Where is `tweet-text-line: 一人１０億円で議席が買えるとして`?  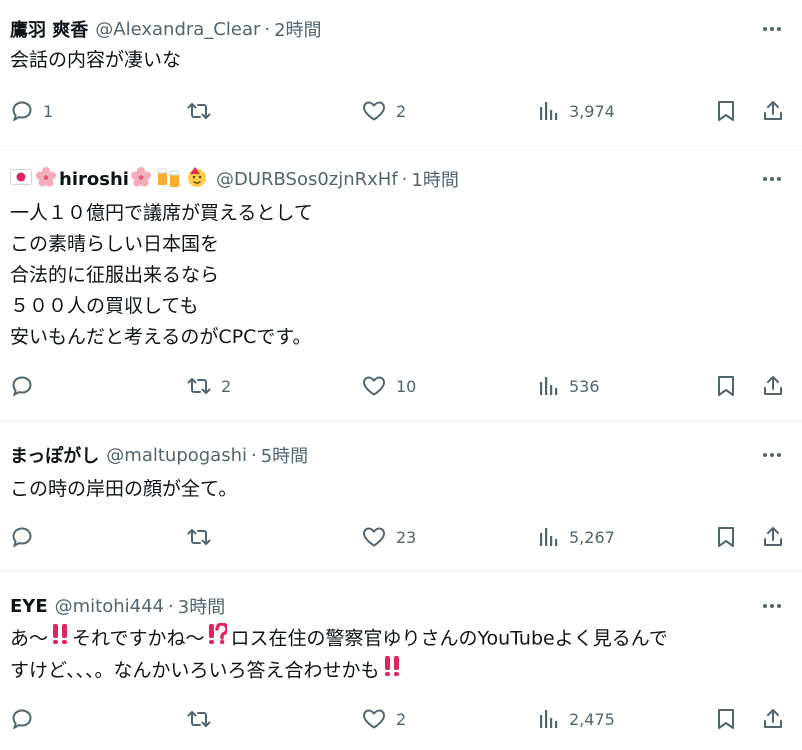
tweet-text-line: 一人１０億円で議席が買えるとして is located at coordinates (161, 213).